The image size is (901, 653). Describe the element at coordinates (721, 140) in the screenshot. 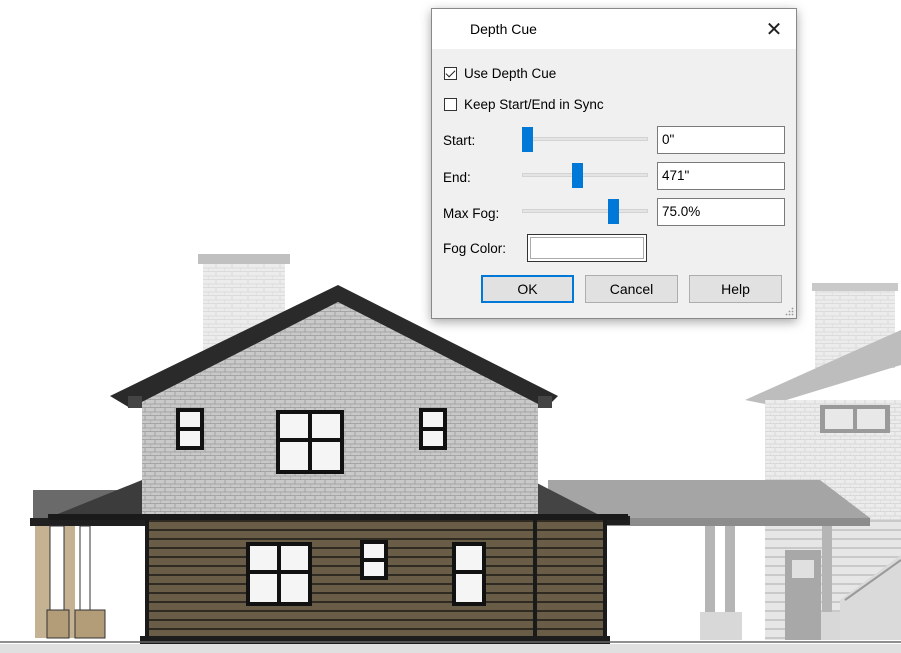

I see `start-field: 0"` at that location.